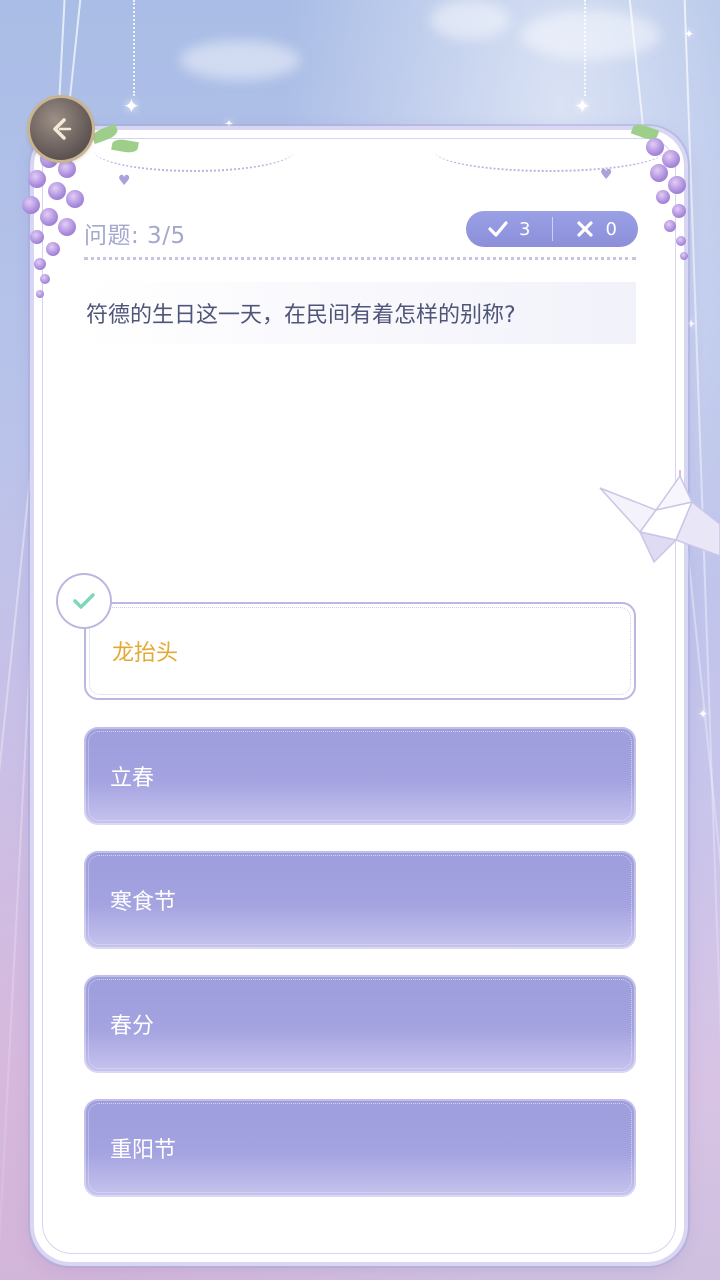 The image size is (720, 1280). I want to click on answer-option-4: 春分, so click(360, 1024).